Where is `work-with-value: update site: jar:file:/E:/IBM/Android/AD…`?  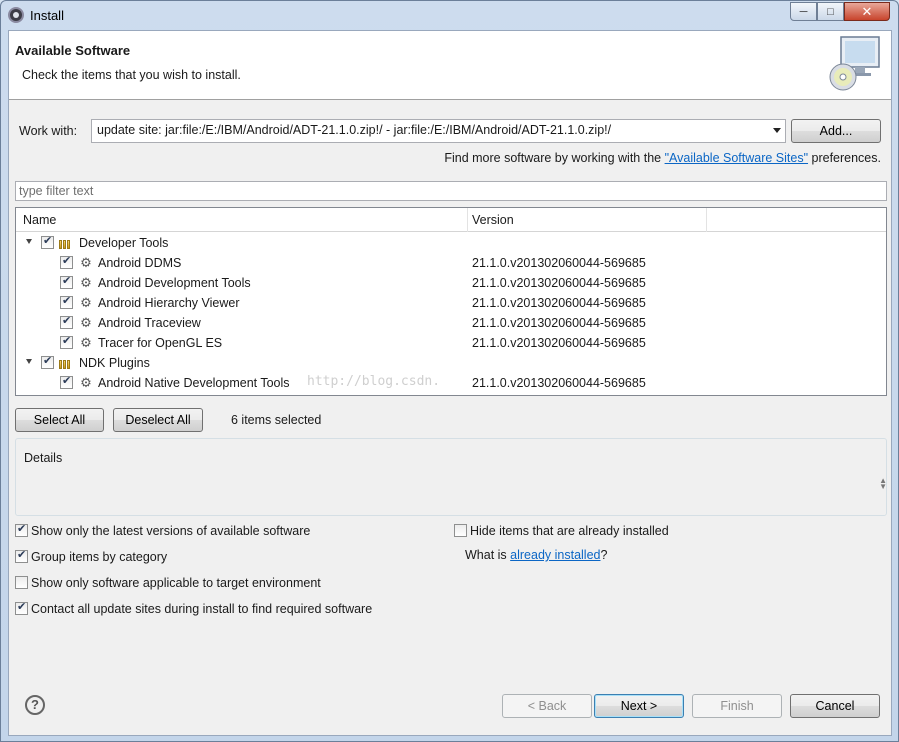
work-with-value: update site: jar:file:/E:/IBM/Android/AD… is located at coordinates (354, 130).